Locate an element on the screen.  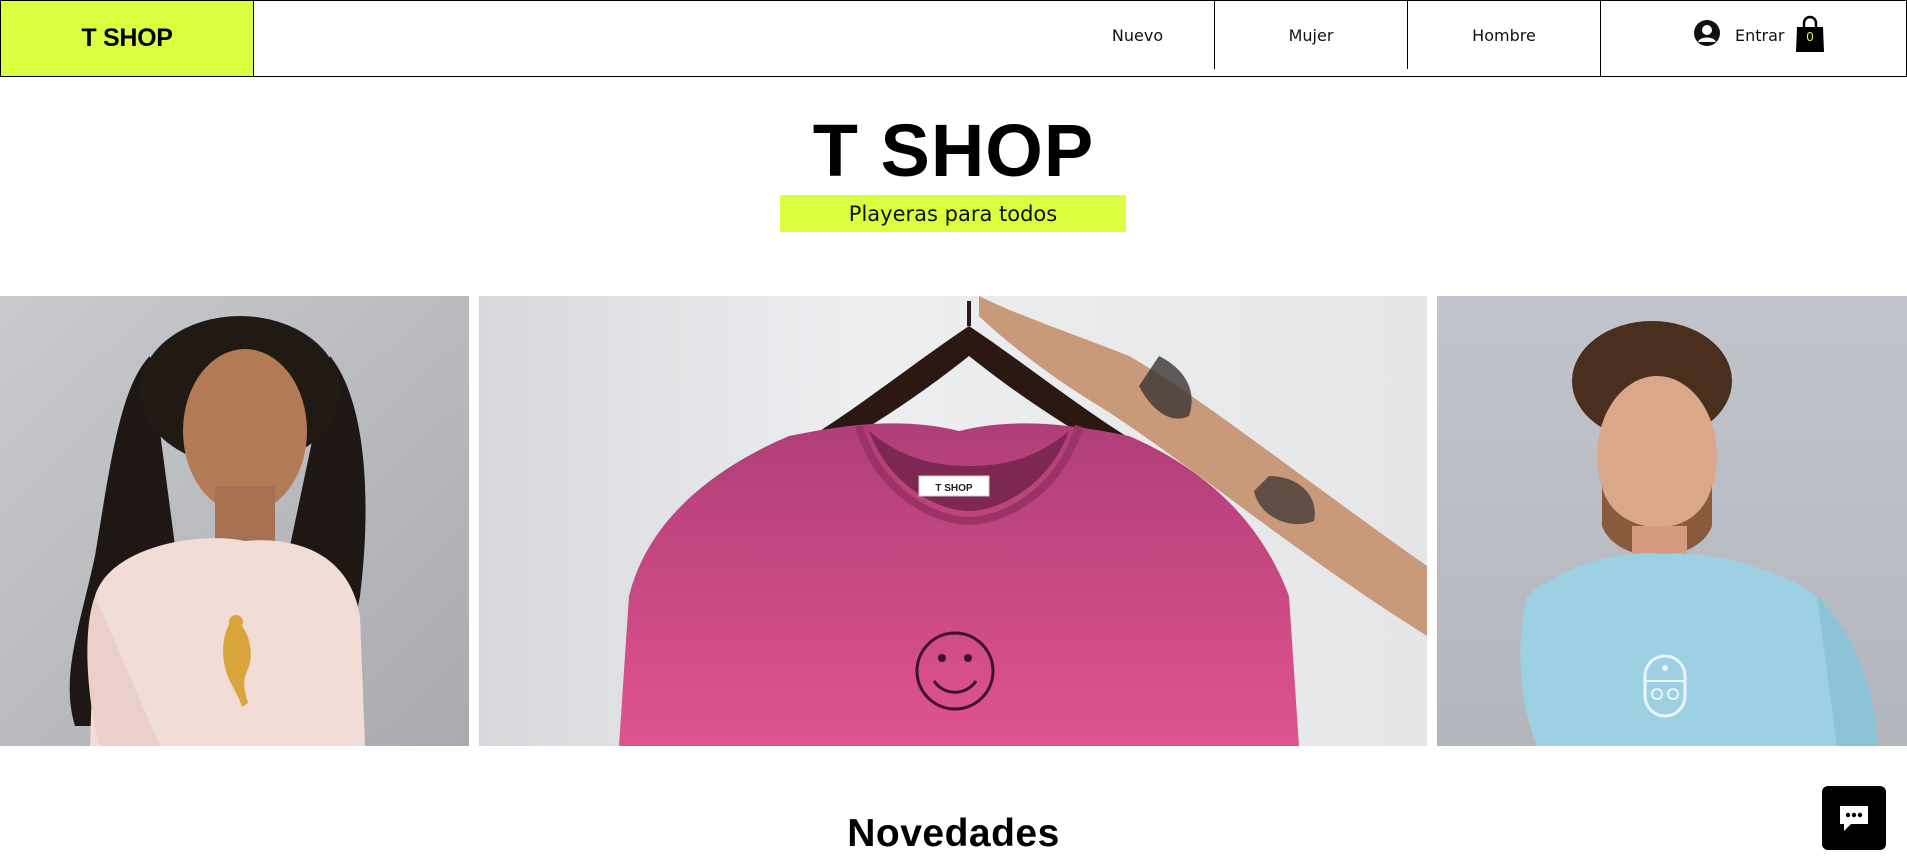
user-avatar-icon is located at coordinates (1707, 35).